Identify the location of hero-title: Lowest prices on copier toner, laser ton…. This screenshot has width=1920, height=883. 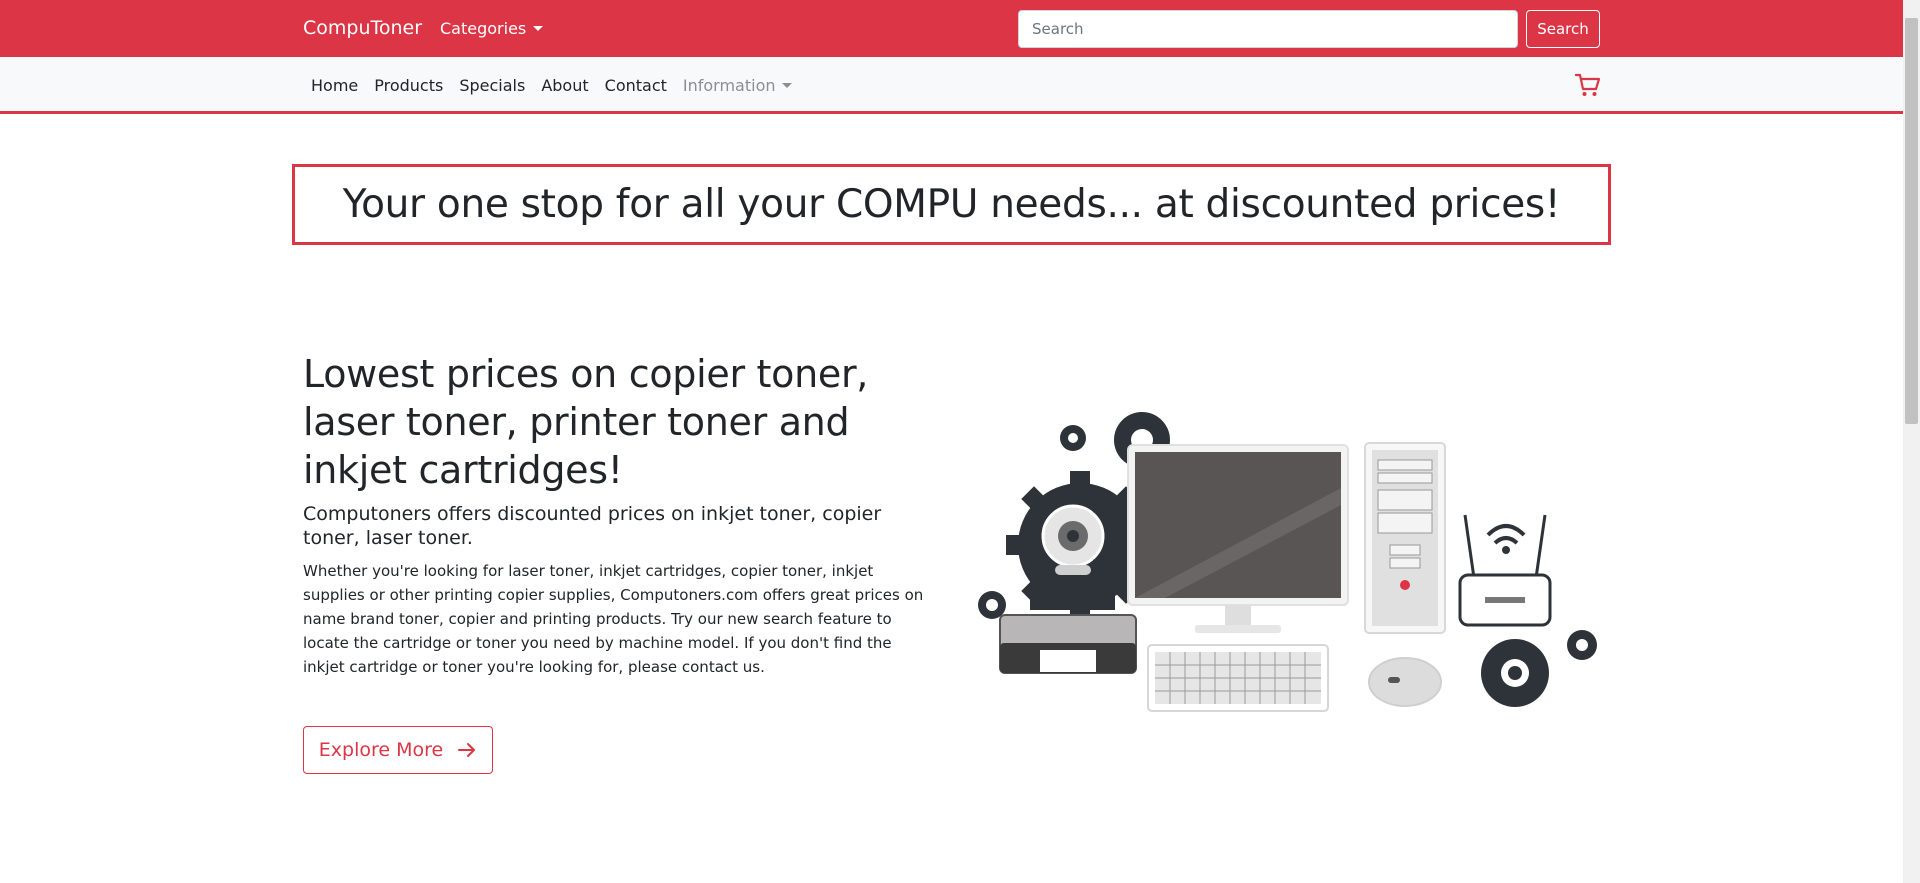
(586, 422).